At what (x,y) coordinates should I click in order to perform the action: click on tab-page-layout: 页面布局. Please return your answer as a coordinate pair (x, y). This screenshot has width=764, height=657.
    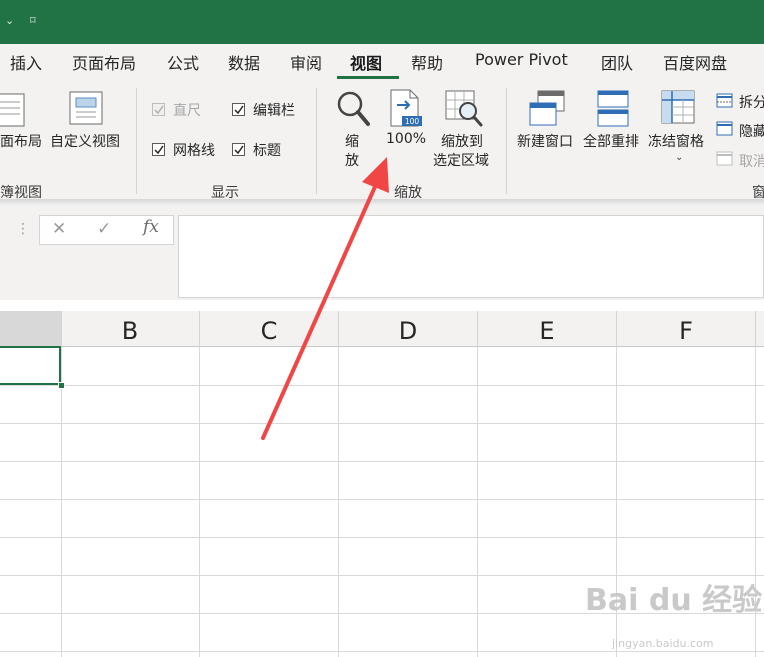
    Looking at the image, I should click on (104, 62).